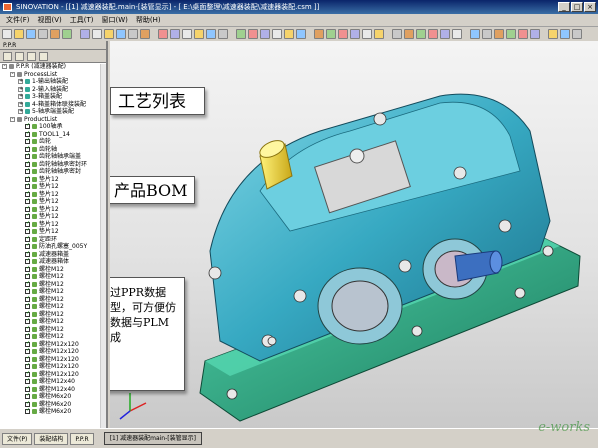 This screenshot has width=598, height=448. Describe the element at coordinates (115, 20) in the screenshot. I see `menu-window: 窗口(W)` at that location.